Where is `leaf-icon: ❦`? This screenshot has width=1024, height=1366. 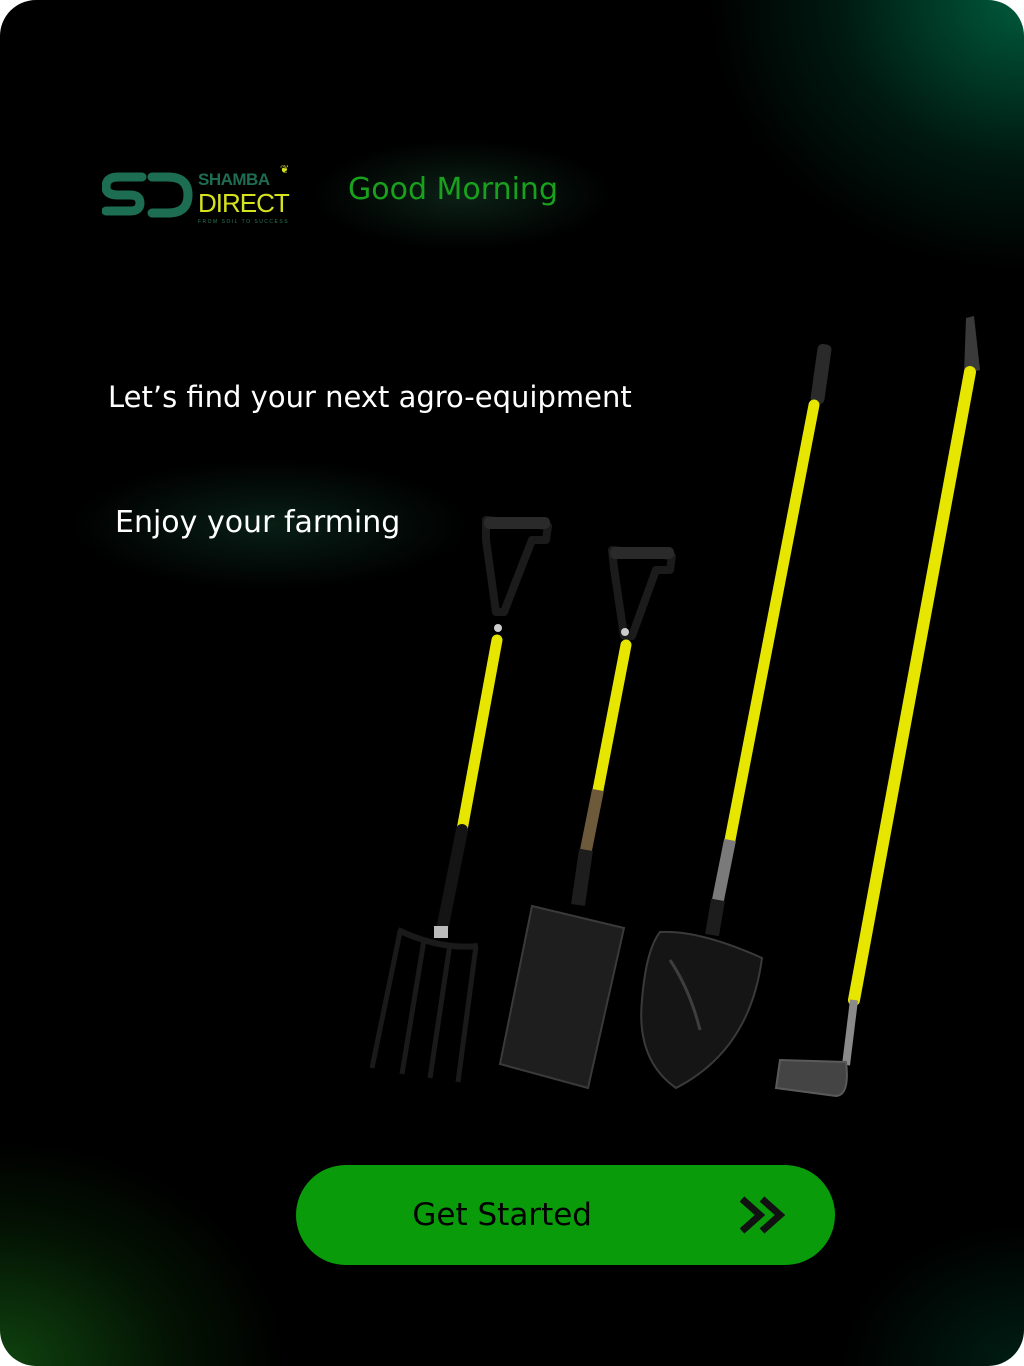 leaf-icon: ❦ is located at coordinates (285, 169).